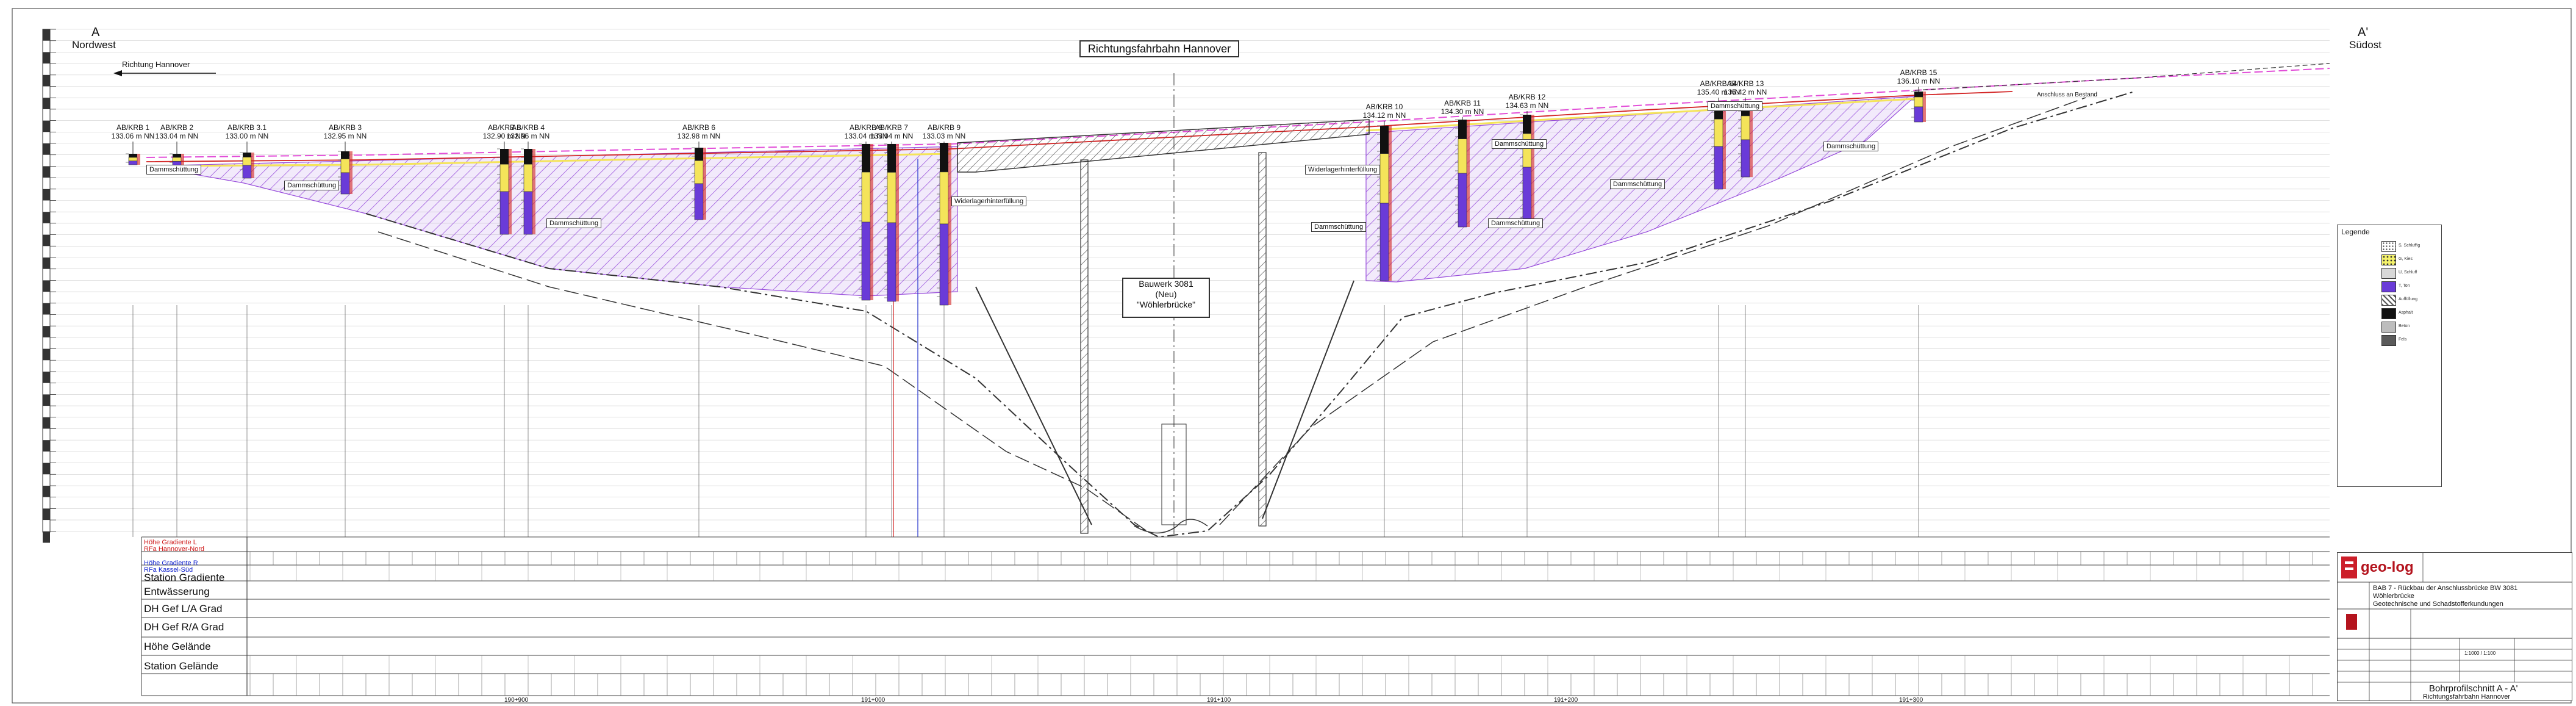 The width and height of the screenshot is (2576, 706). I want to click on borehole-label: AB/KRB 10 134.12 m NN, so click(1384, 111).